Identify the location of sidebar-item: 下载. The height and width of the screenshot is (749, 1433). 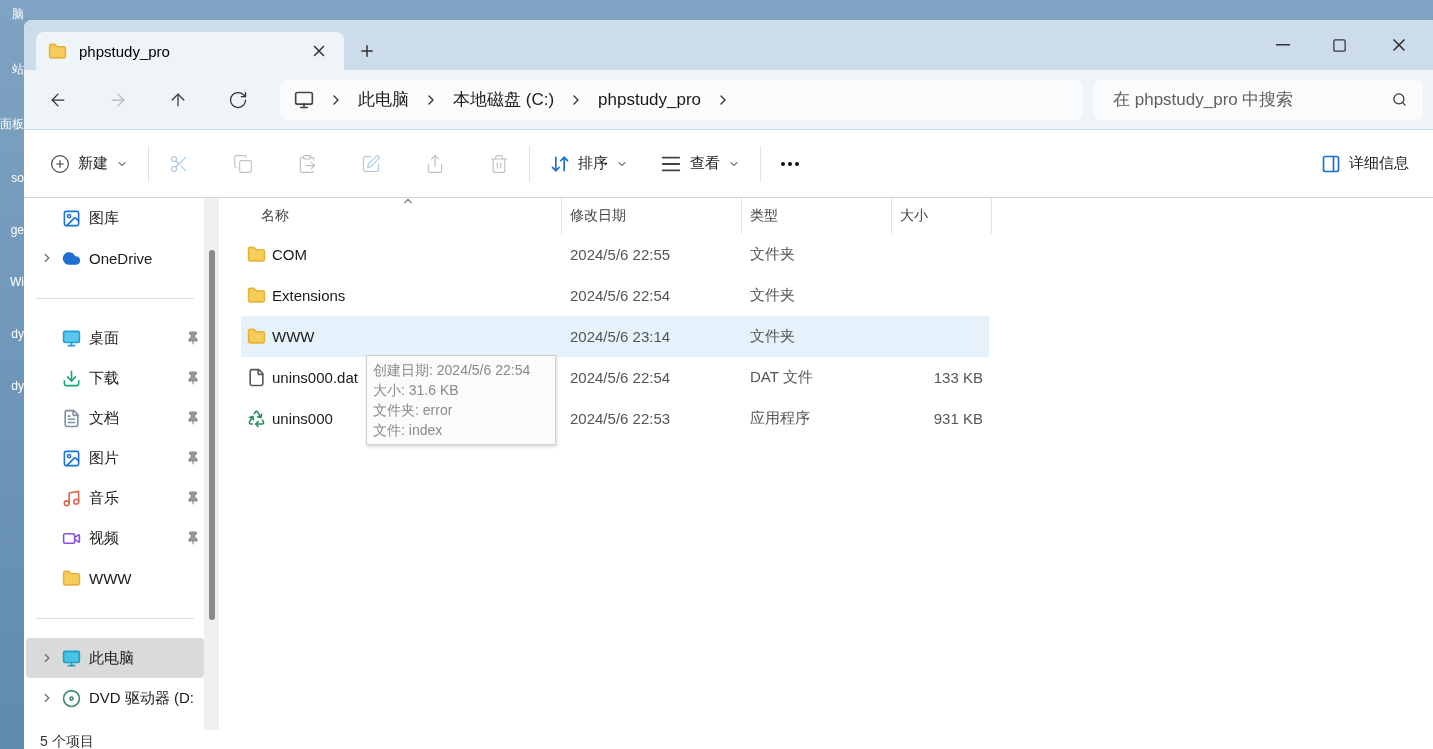
(115, 378).